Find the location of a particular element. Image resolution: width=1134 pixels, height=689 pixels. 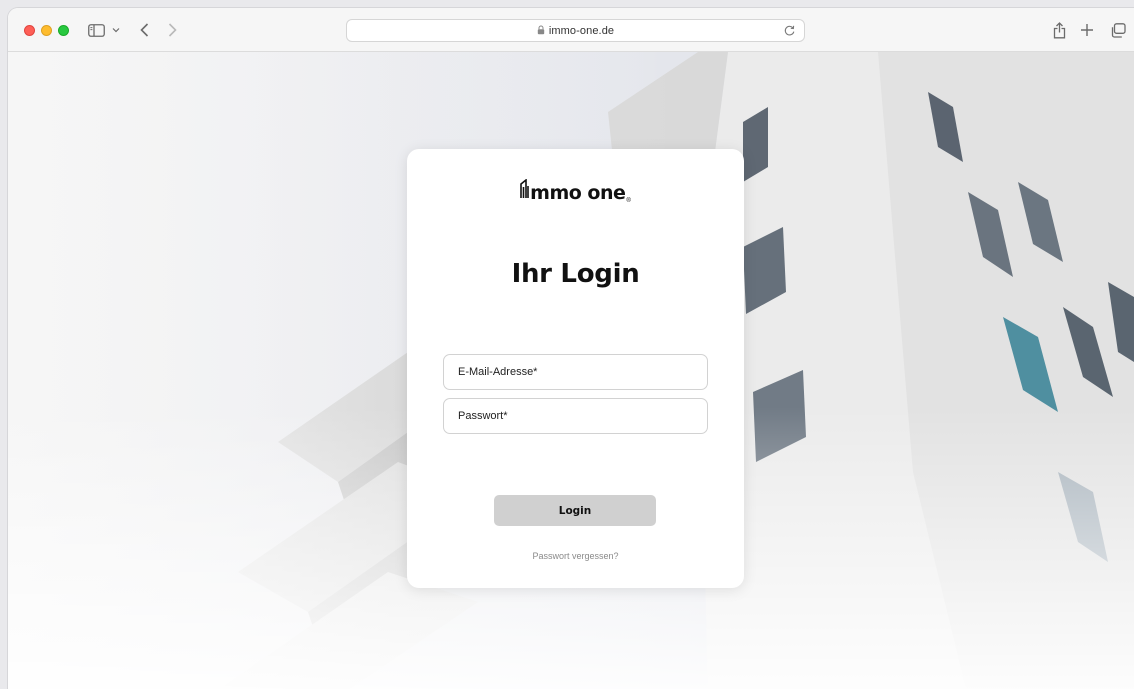

login-button: Login is located at coordinates (575, 510).